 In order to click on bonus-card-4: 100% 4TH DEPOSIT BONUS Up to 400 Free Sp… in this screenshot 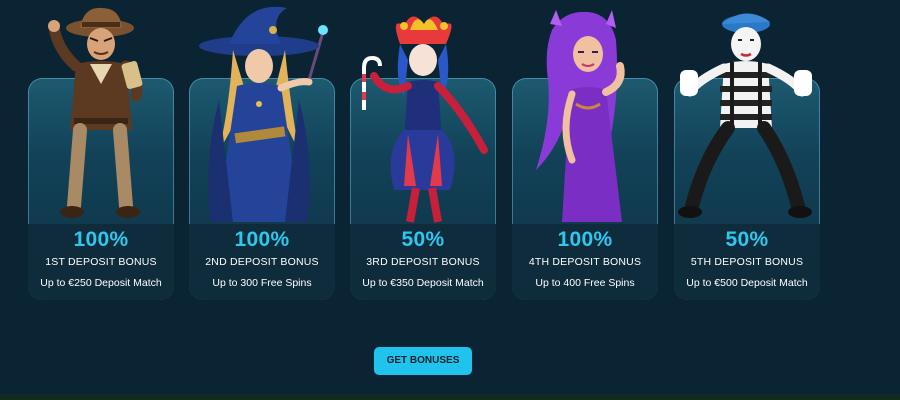, I will do `click(585, 150)`.